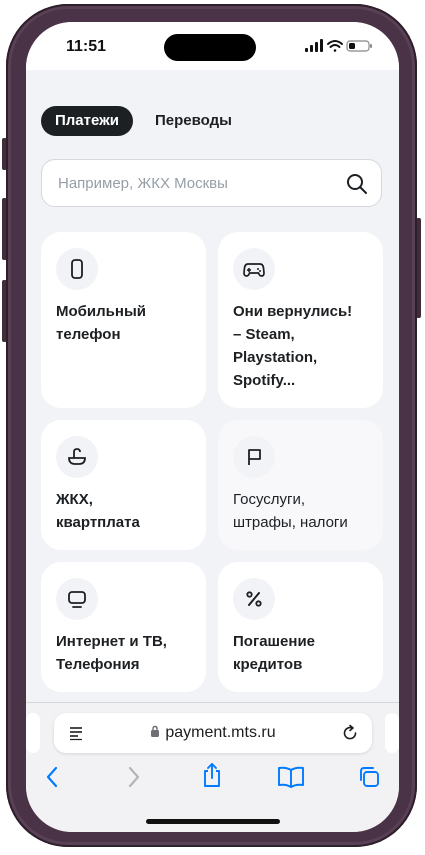 The width and height of the screenshot is (425, 855). Describe the element at coordinates (254, 599) in the screenshot. I see `percent-icon` at that location.